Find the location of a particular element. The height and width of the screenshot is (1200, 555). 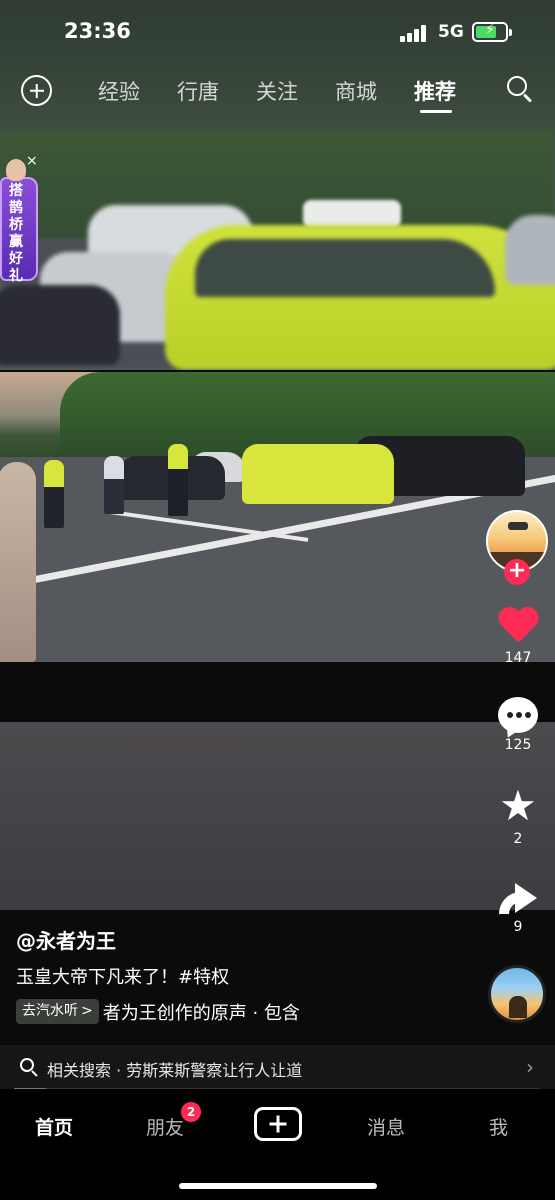

star-icon: ★ is located at coordinates (518, 805).